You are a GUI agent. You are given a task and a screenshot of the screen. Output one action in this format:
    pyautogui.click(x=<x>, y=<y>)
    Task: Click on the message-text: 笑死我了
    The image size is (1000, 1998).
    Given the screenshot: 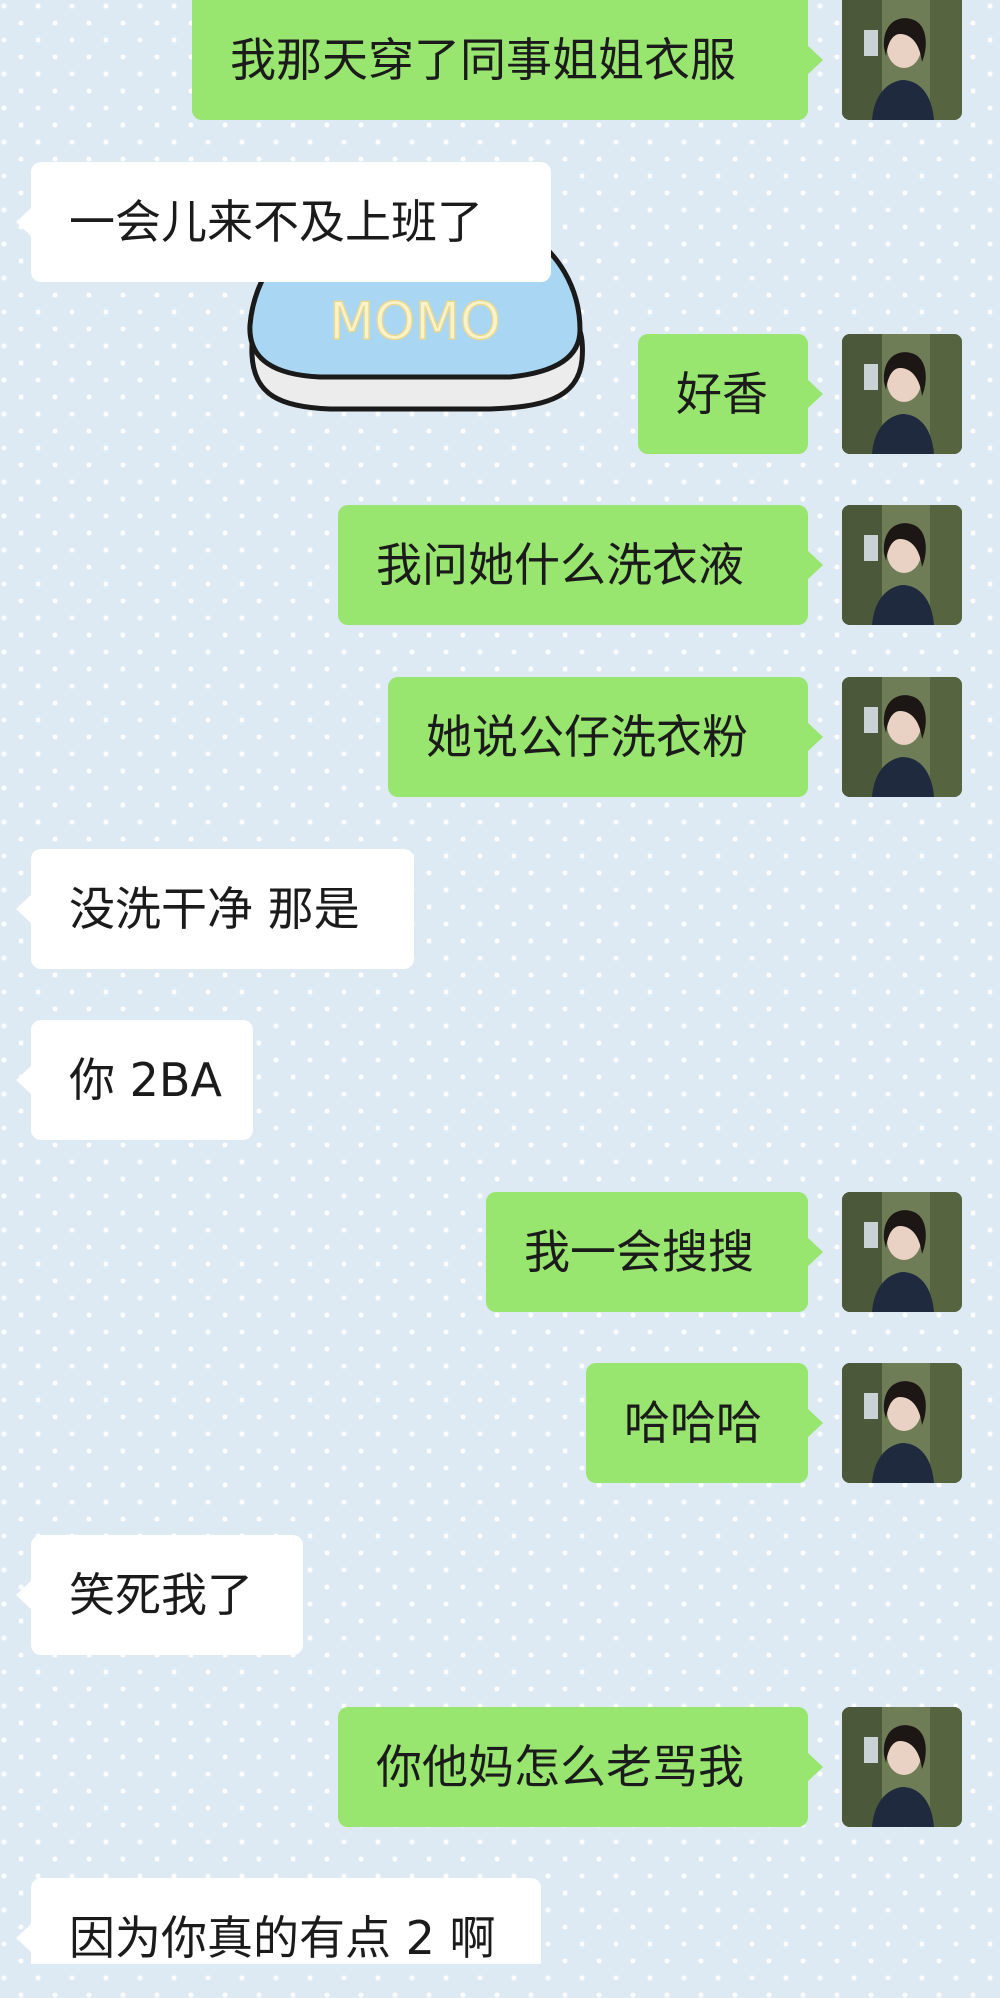 What is the action you would take?
    pyautogui.click(x=161, y=1595)
    